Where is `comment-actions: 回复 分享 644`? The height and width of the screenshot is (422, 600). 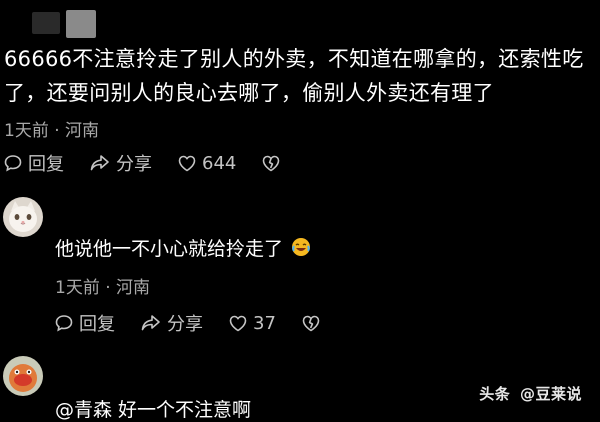 comment-actions: 回复 分享 644 is located at coordinates (142, 163).